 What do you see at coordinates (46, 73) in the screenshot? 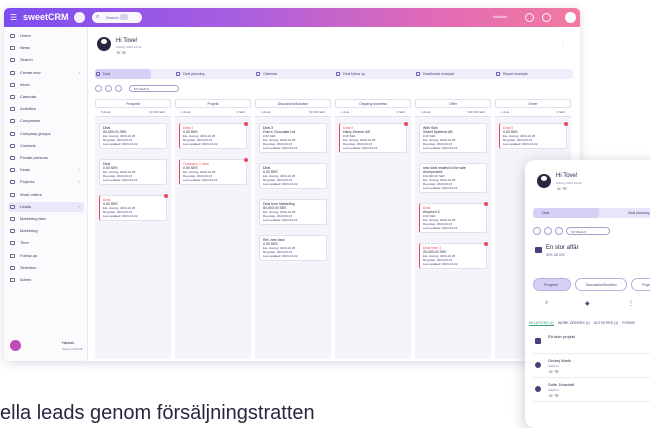
I see `sidebar-item-create-new: Create new ›` at bounding box center [46, 73].